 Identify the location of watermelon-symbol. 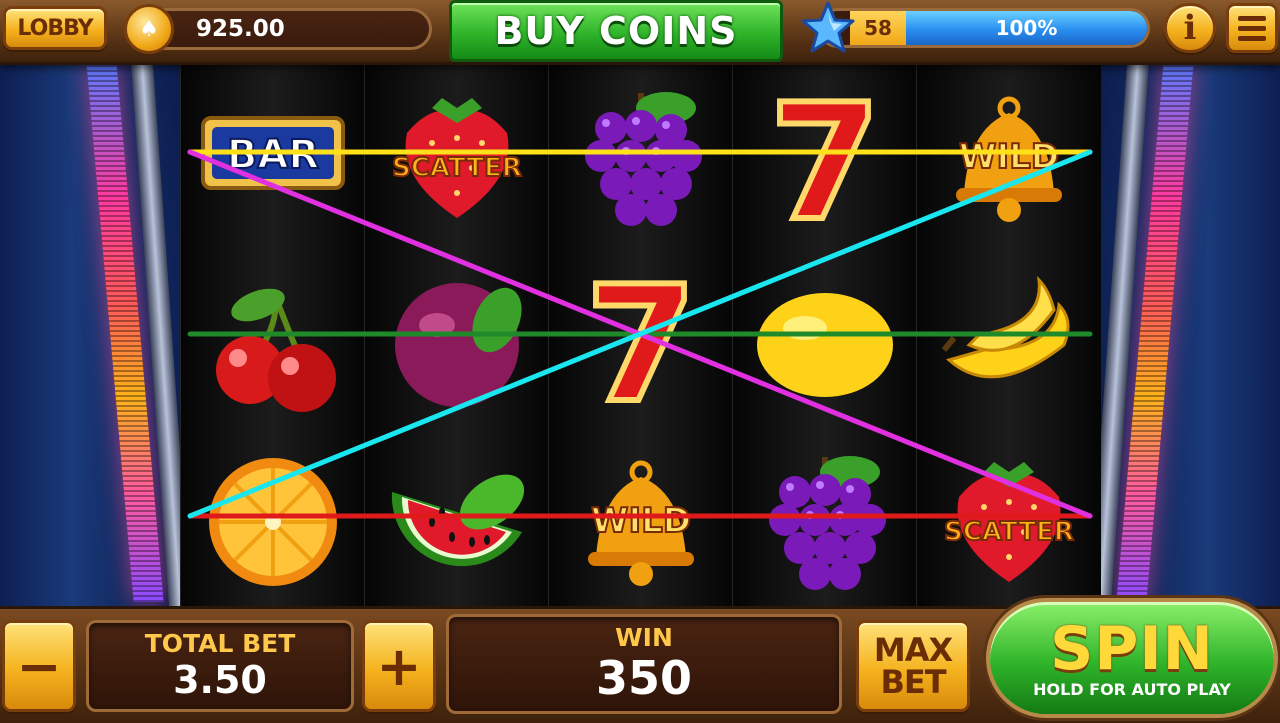
(457, 517).